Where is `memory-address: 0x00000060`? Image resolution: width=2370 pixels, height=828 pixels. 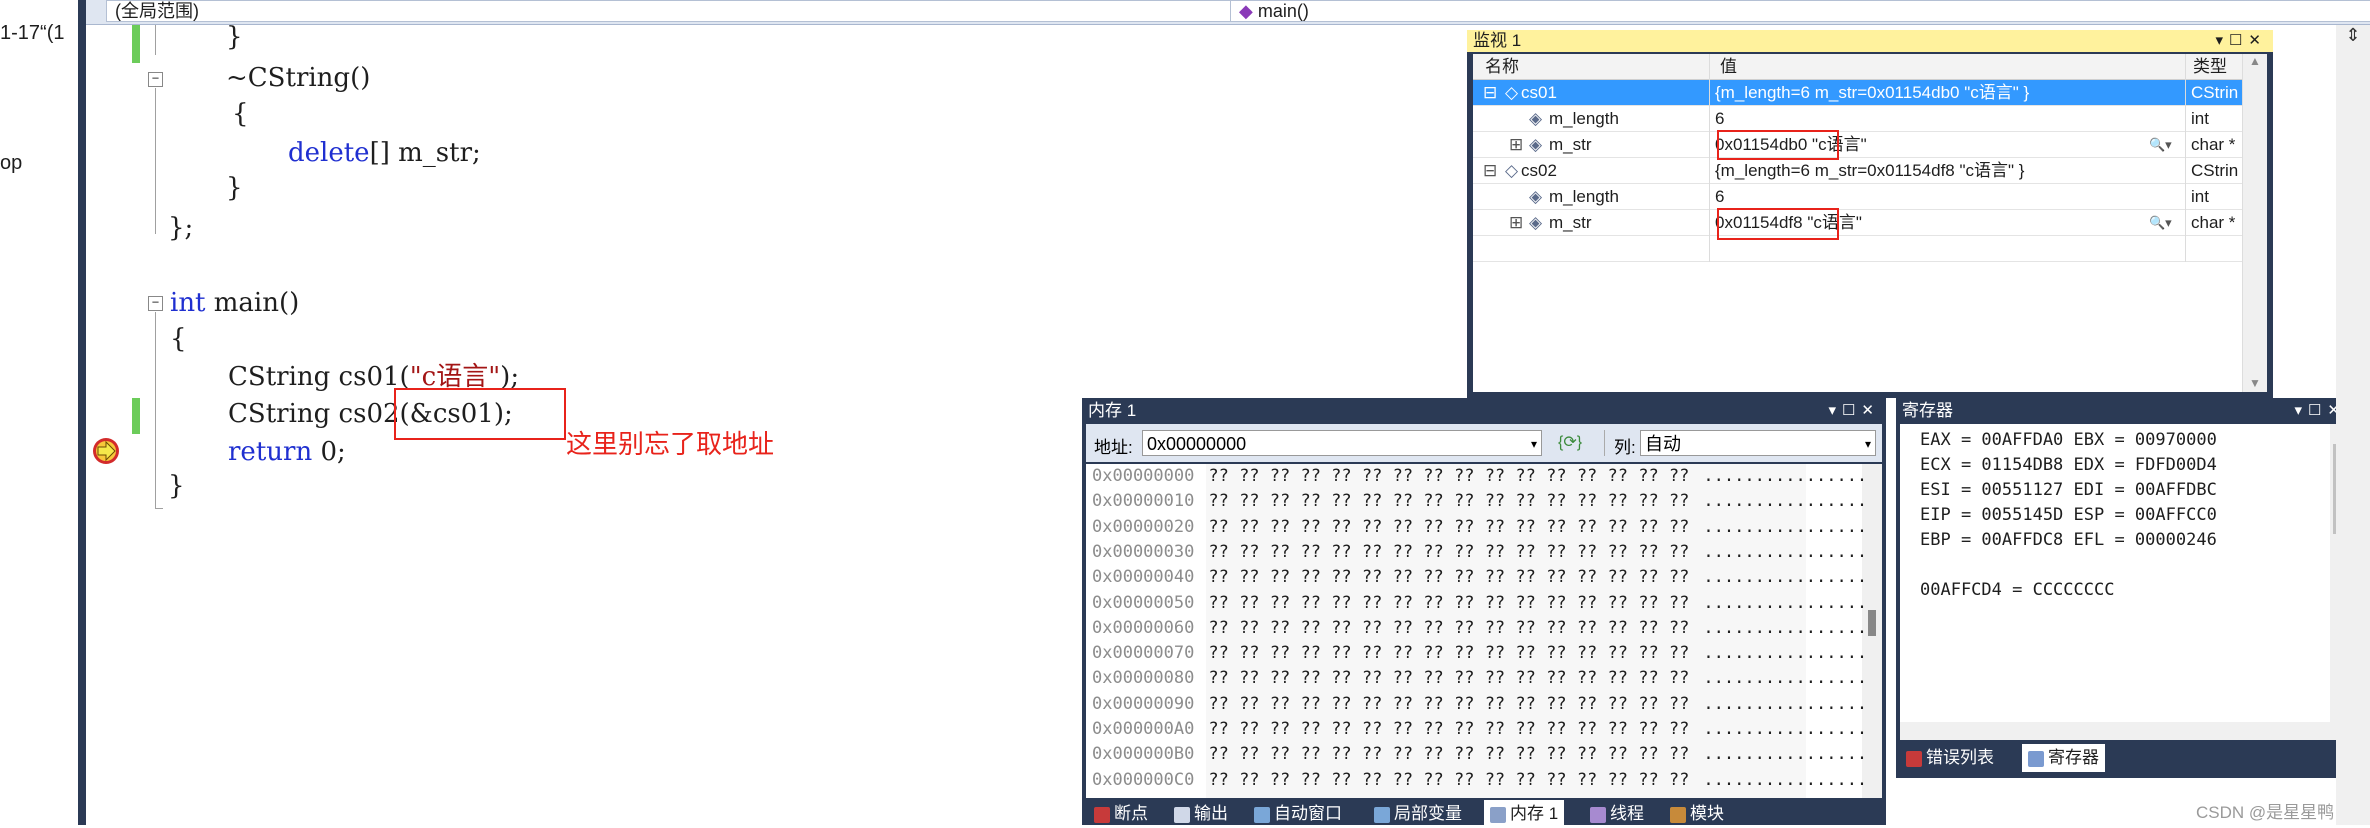 memory-address: 0x00000060 is located at coordinates (1143, 627).